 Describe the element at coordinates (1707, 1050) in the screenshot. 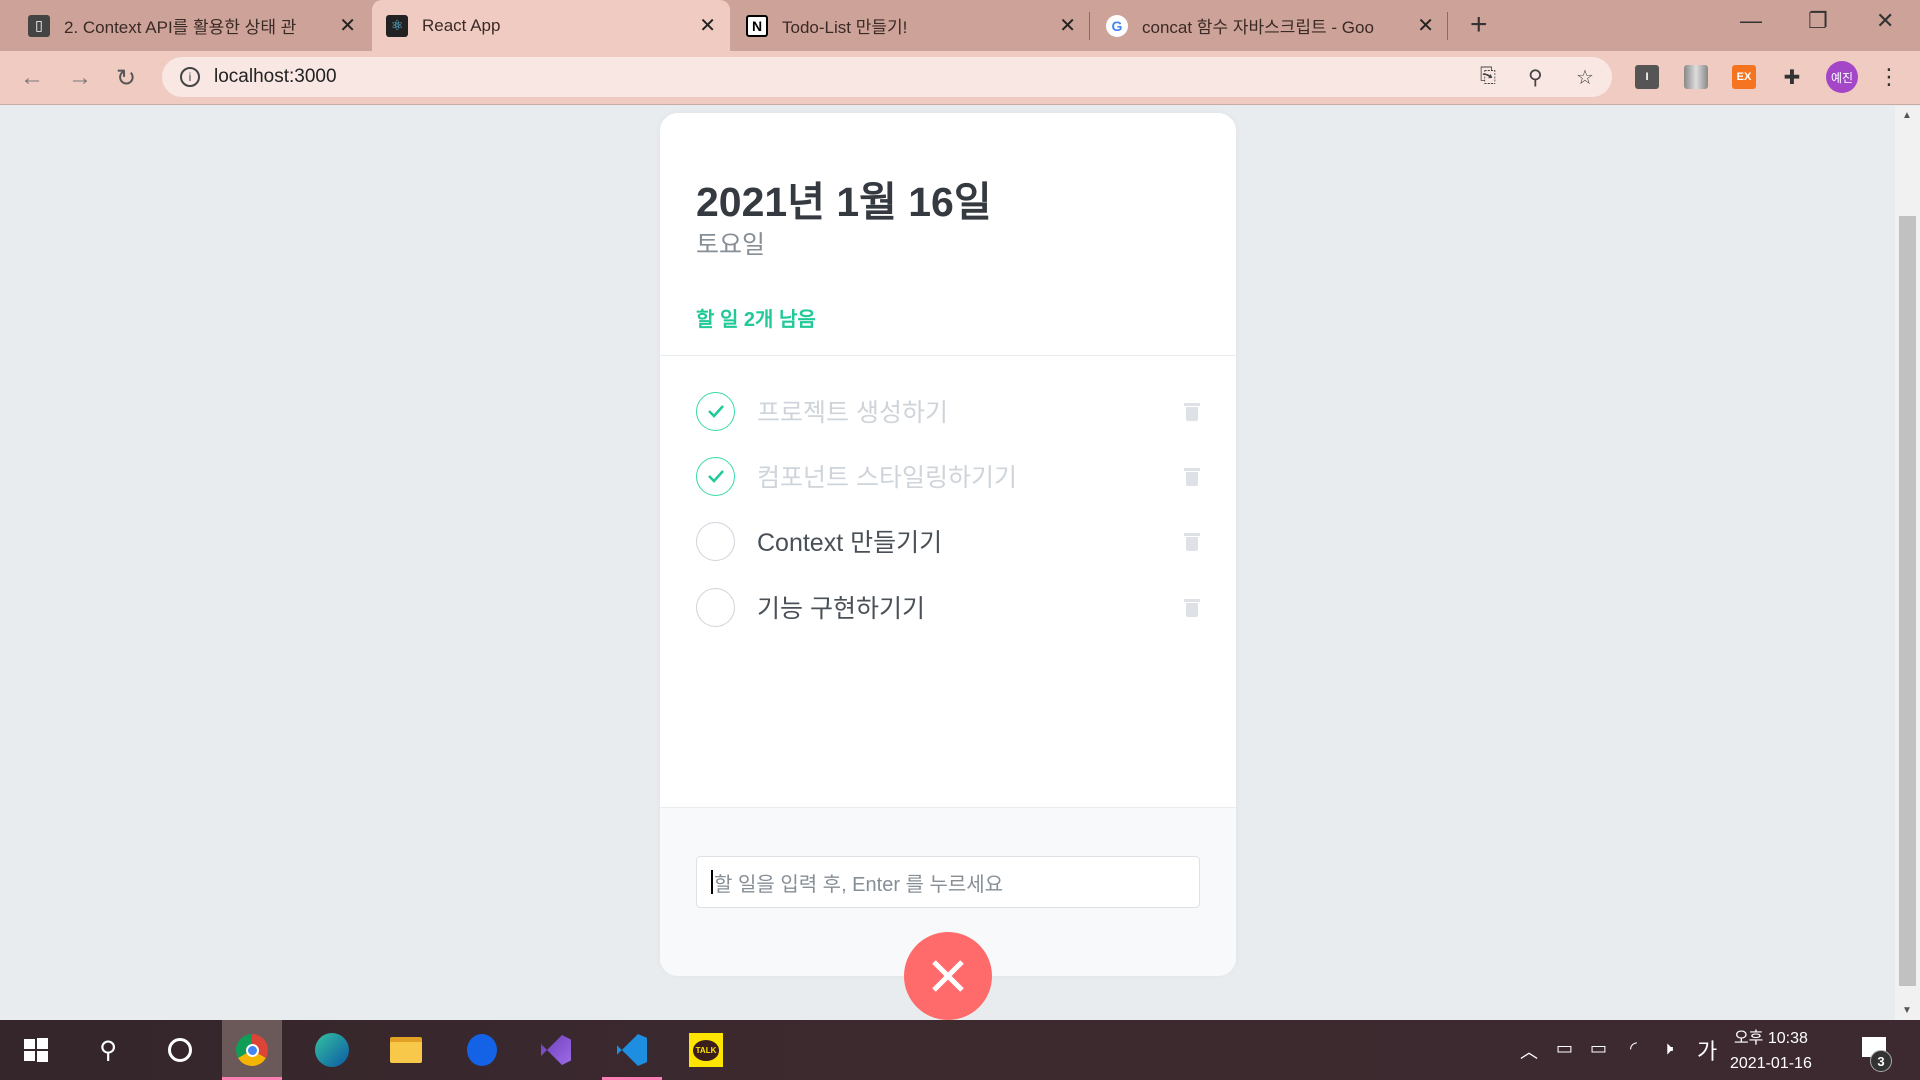

I see `ime-indicator: 가` at that location.